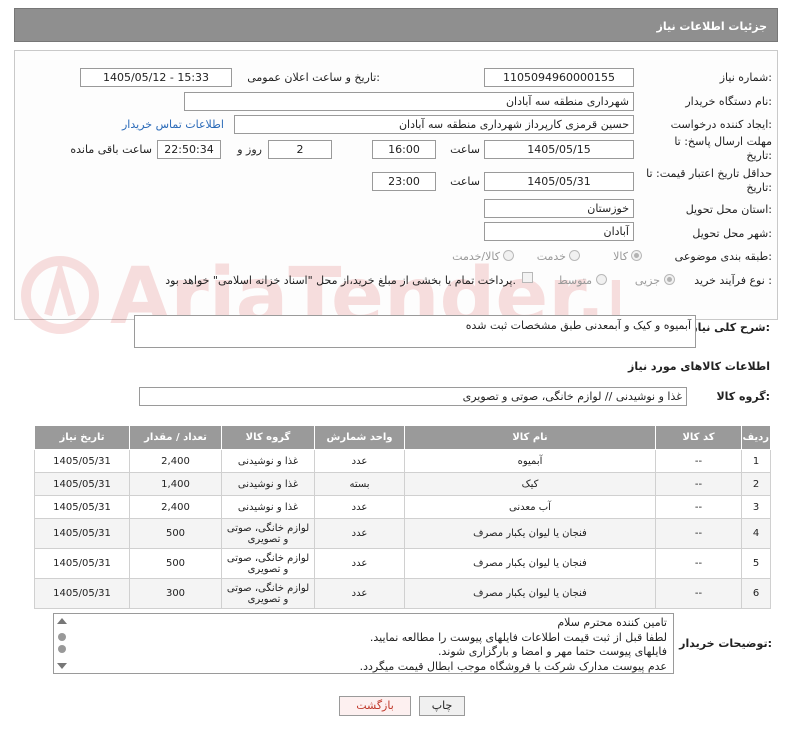  Describe the element at coordinates (508, 255) in the screenshot. I see `category-radio-both` at that location.